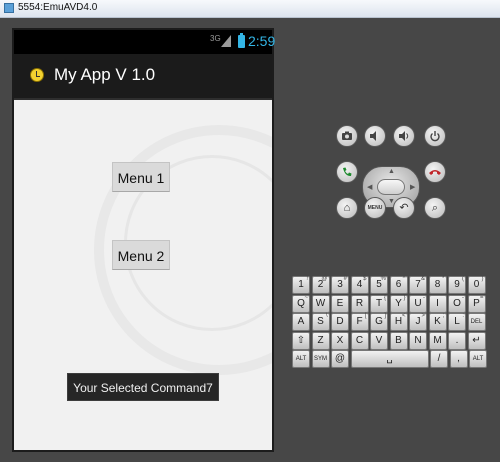 Image resolution: width=500 pixels, height=462 pixels. What do you see at coordinates (423, 316) in the screenshot?
I see `key-alt-label: >` at bounding box center [423, 316].